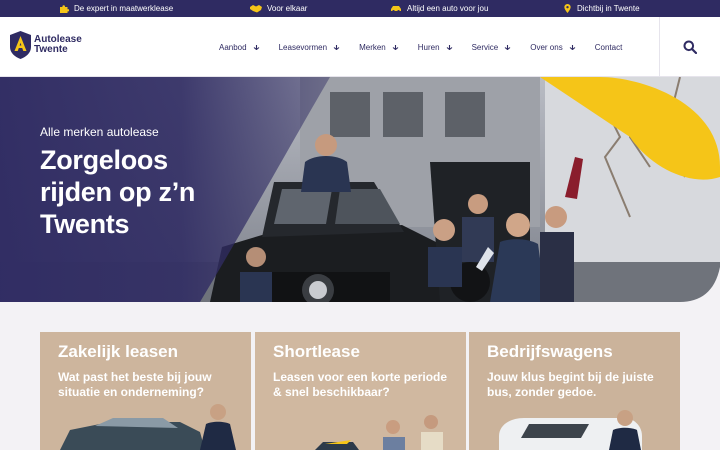 This screenshot has width=720, height=450. I want to click on usp-voor-elkaar: Voor elkaar, so click(278, 8).